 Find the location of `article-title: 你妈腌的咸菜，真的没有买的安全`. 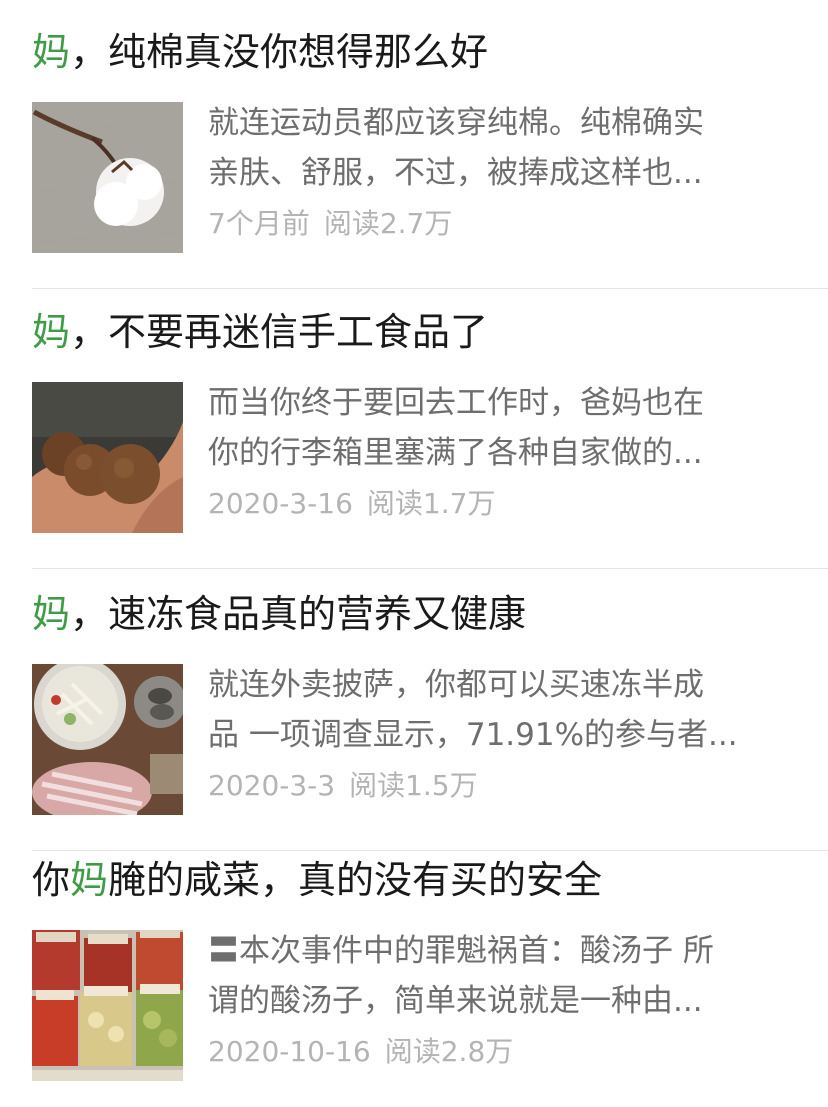

article-title: 你妈腌的咸菜，真的没有买的安全 is located at coordinates (317, 880).